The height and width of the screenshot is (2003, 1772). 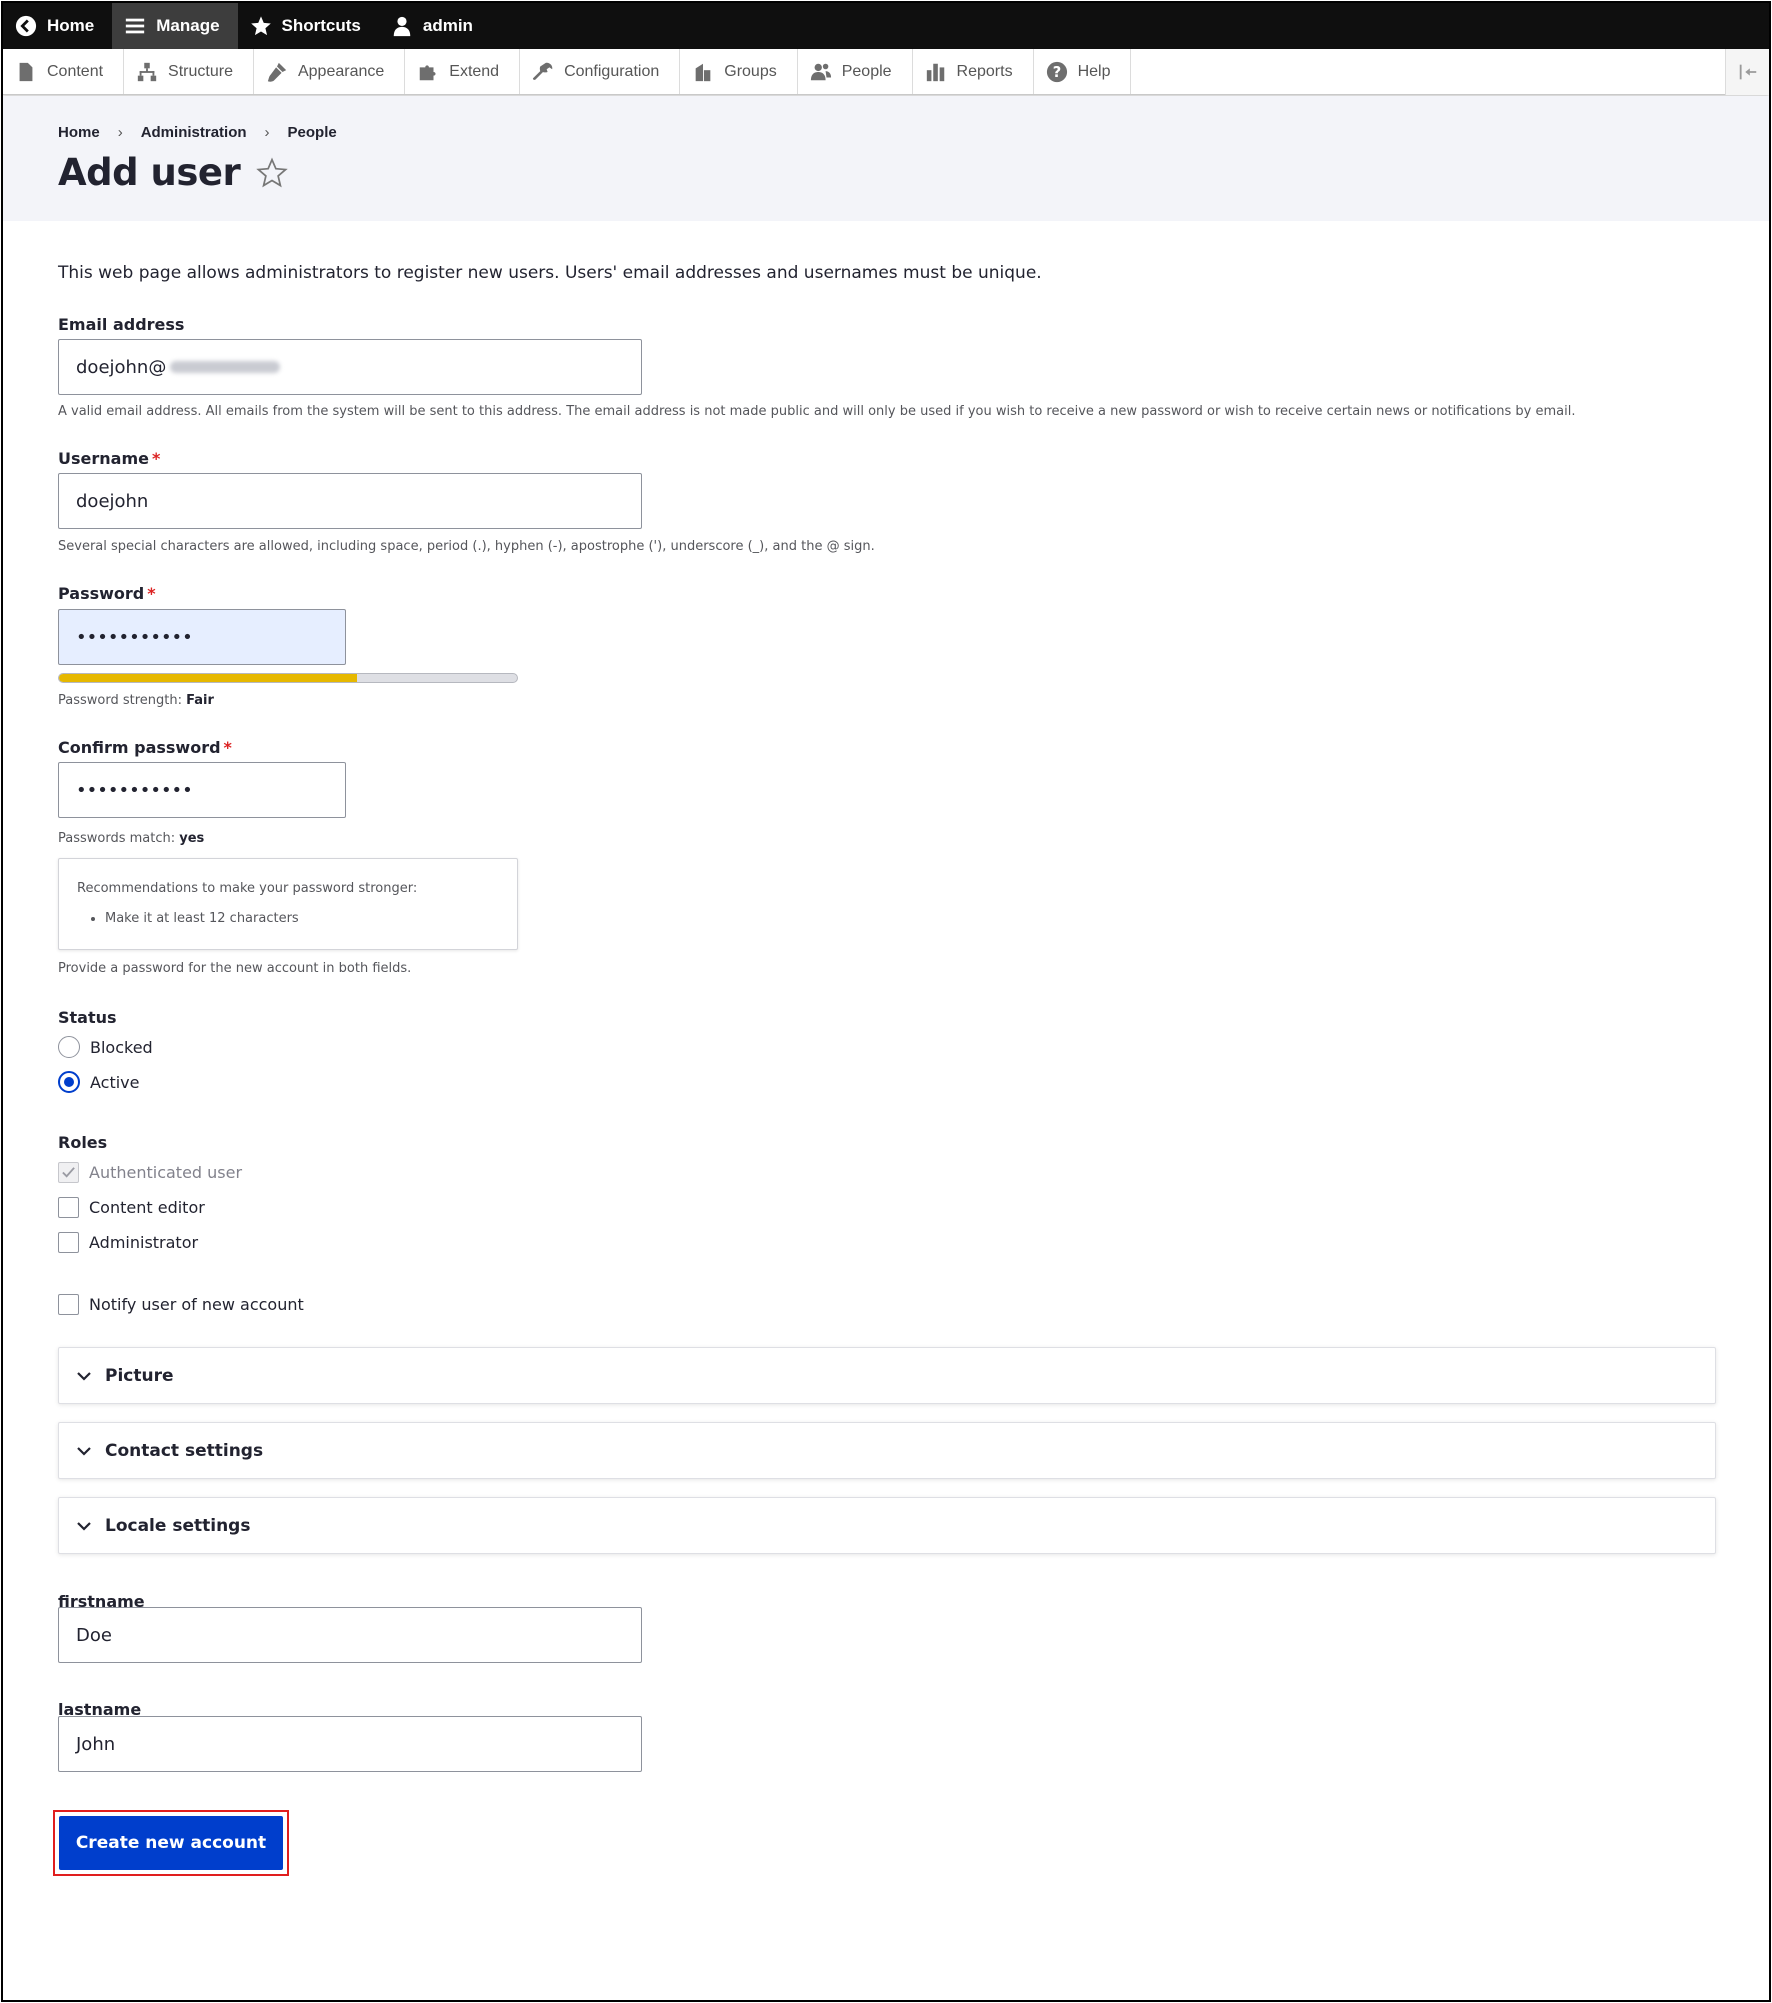 What do you see at coordinates (57, 26) in the screenshot?
I see `toolbar-home: Home` at bounding box center [57, 26].